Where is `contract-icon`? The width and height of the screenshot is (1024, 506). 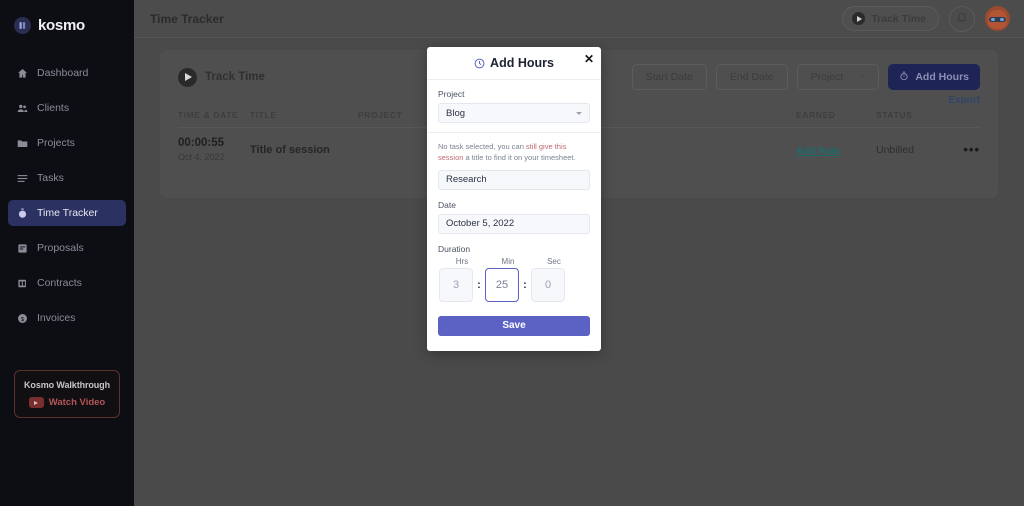 contract-icon is located at coordinates (22, 283).